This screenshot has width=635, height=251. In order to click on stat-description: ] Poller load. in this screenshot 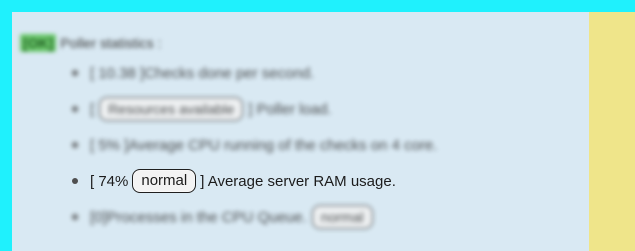, I will do `click(290, 109)`.